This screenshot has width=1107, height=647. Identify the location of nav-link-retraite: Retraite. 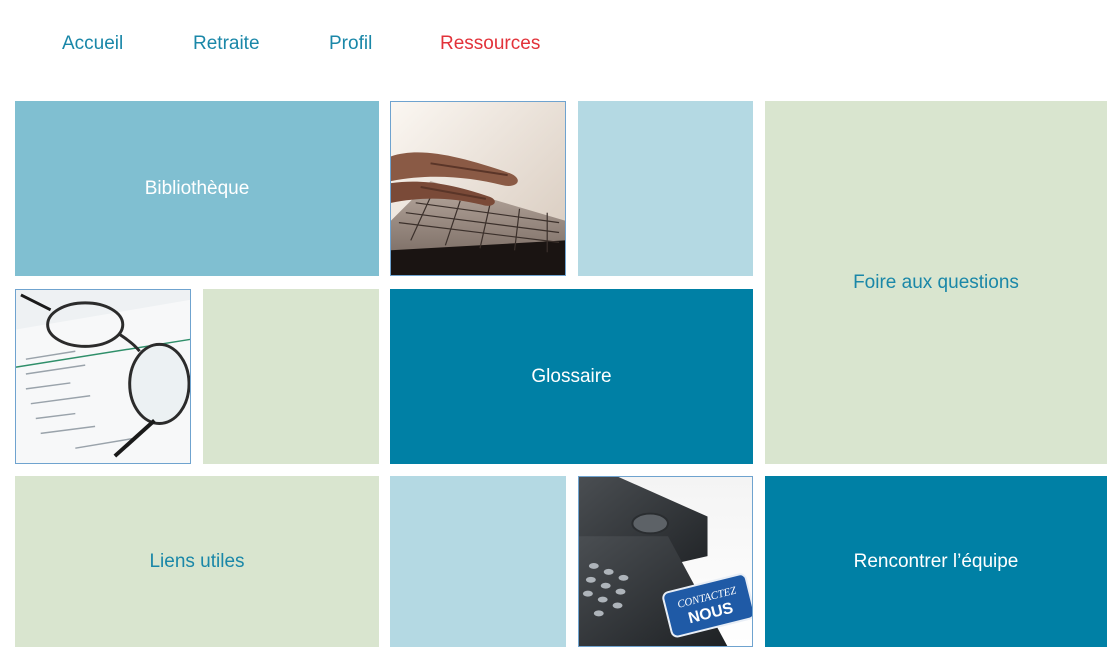
(226, 44).